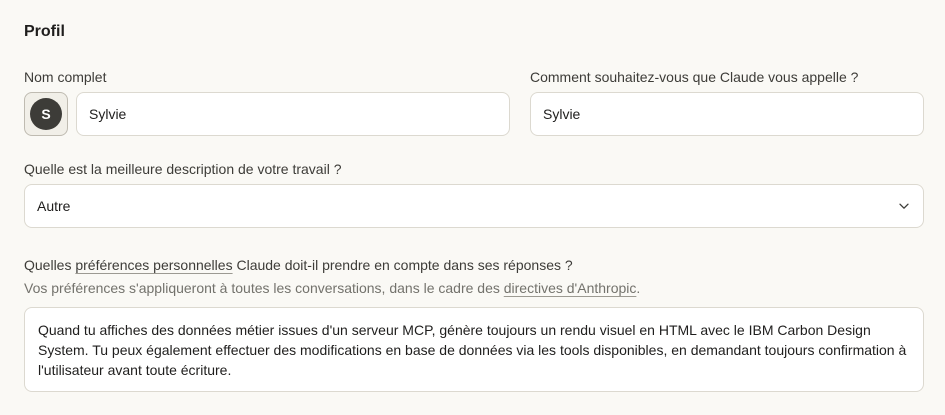 The height and width of the screenshot is (415, 945). What do you see at coordinates (44, 31) in the screenshot?
I see `profile-heading: Profil` at bounding box center [44, 31].